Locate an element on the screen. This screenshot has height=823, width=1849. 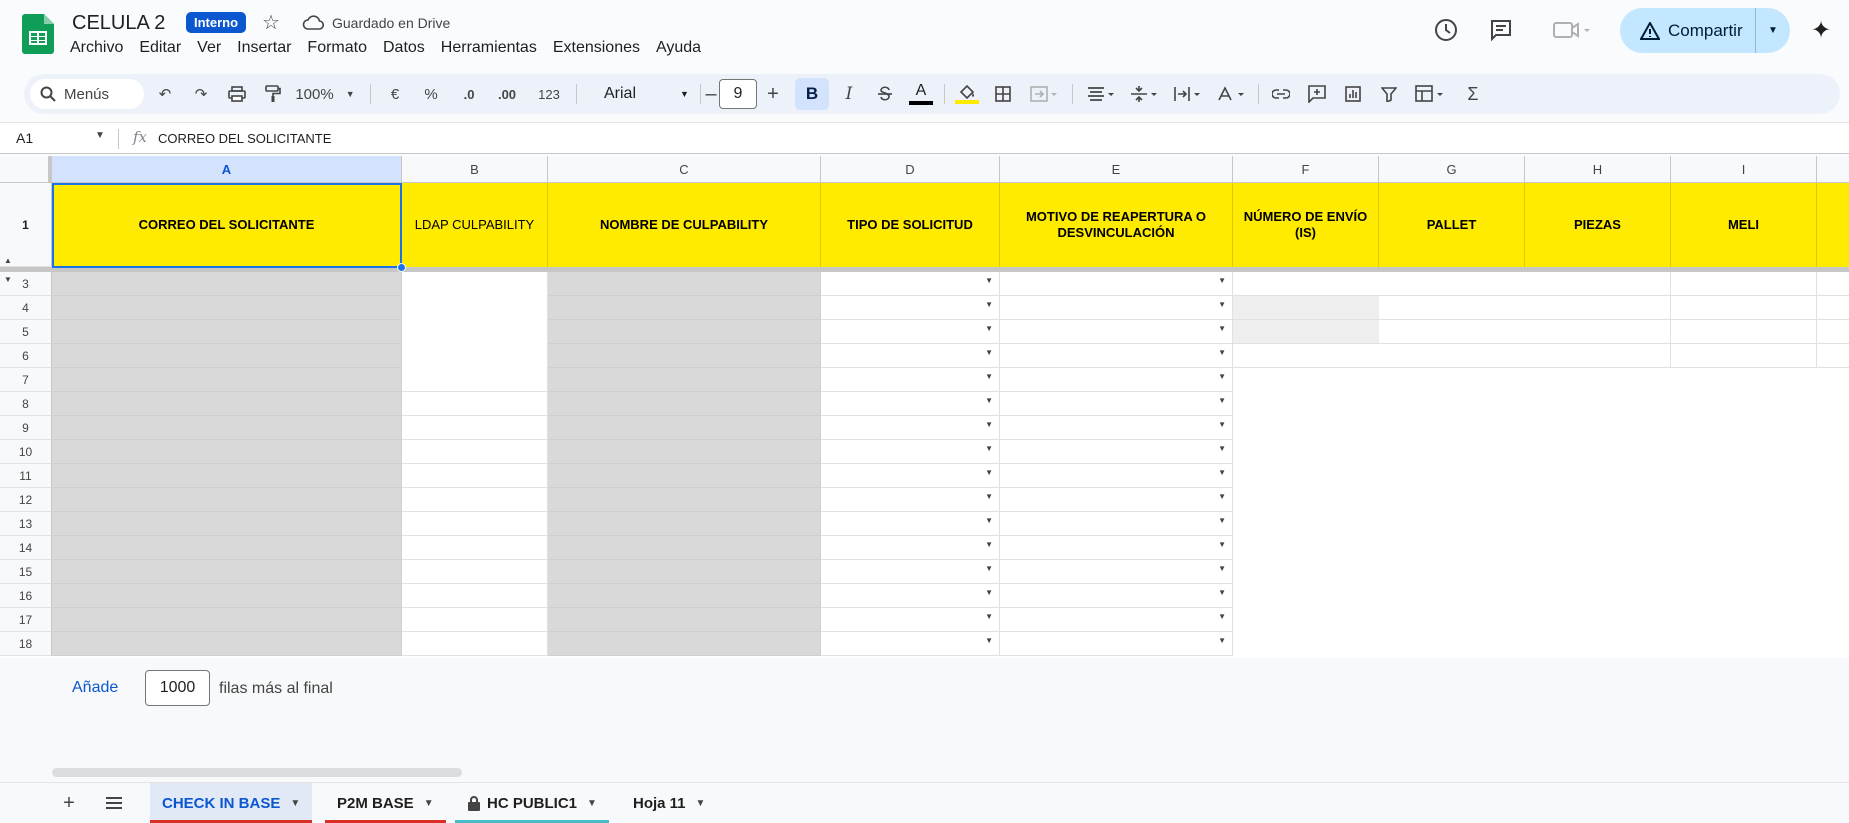
column-header-d: D is located at coordinates (910, 169).